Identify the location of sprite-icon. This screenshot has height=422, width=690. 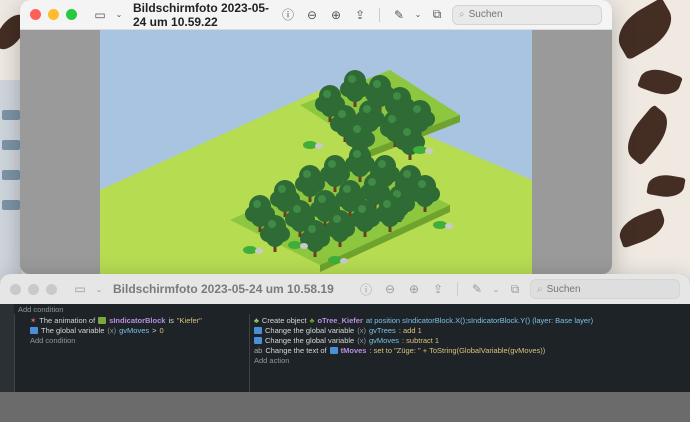
(102, 320).